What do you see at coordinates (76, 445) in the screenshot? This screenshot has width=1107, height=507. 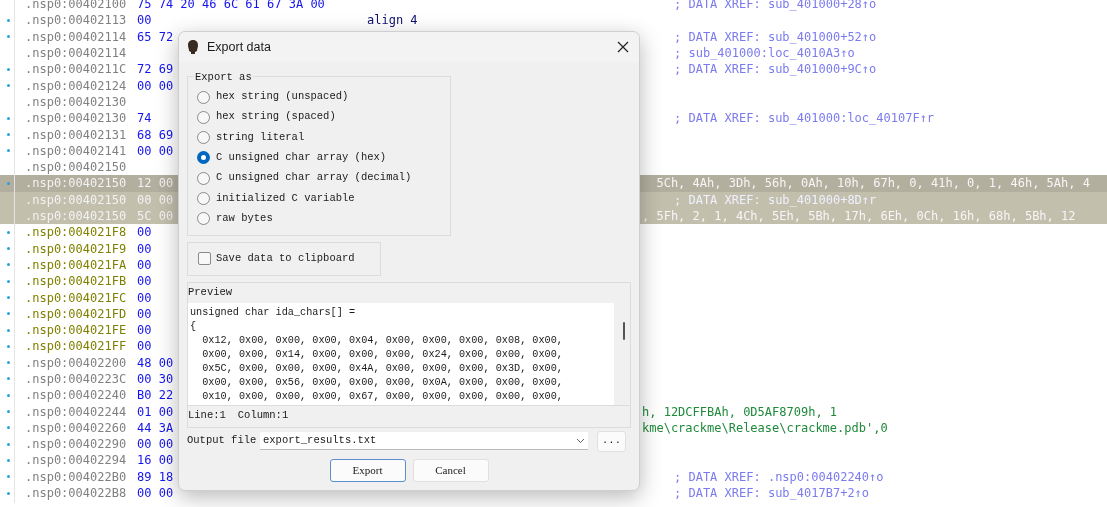 I see `address-text: .nsp0:00402290` at bounding box center [76, 445].